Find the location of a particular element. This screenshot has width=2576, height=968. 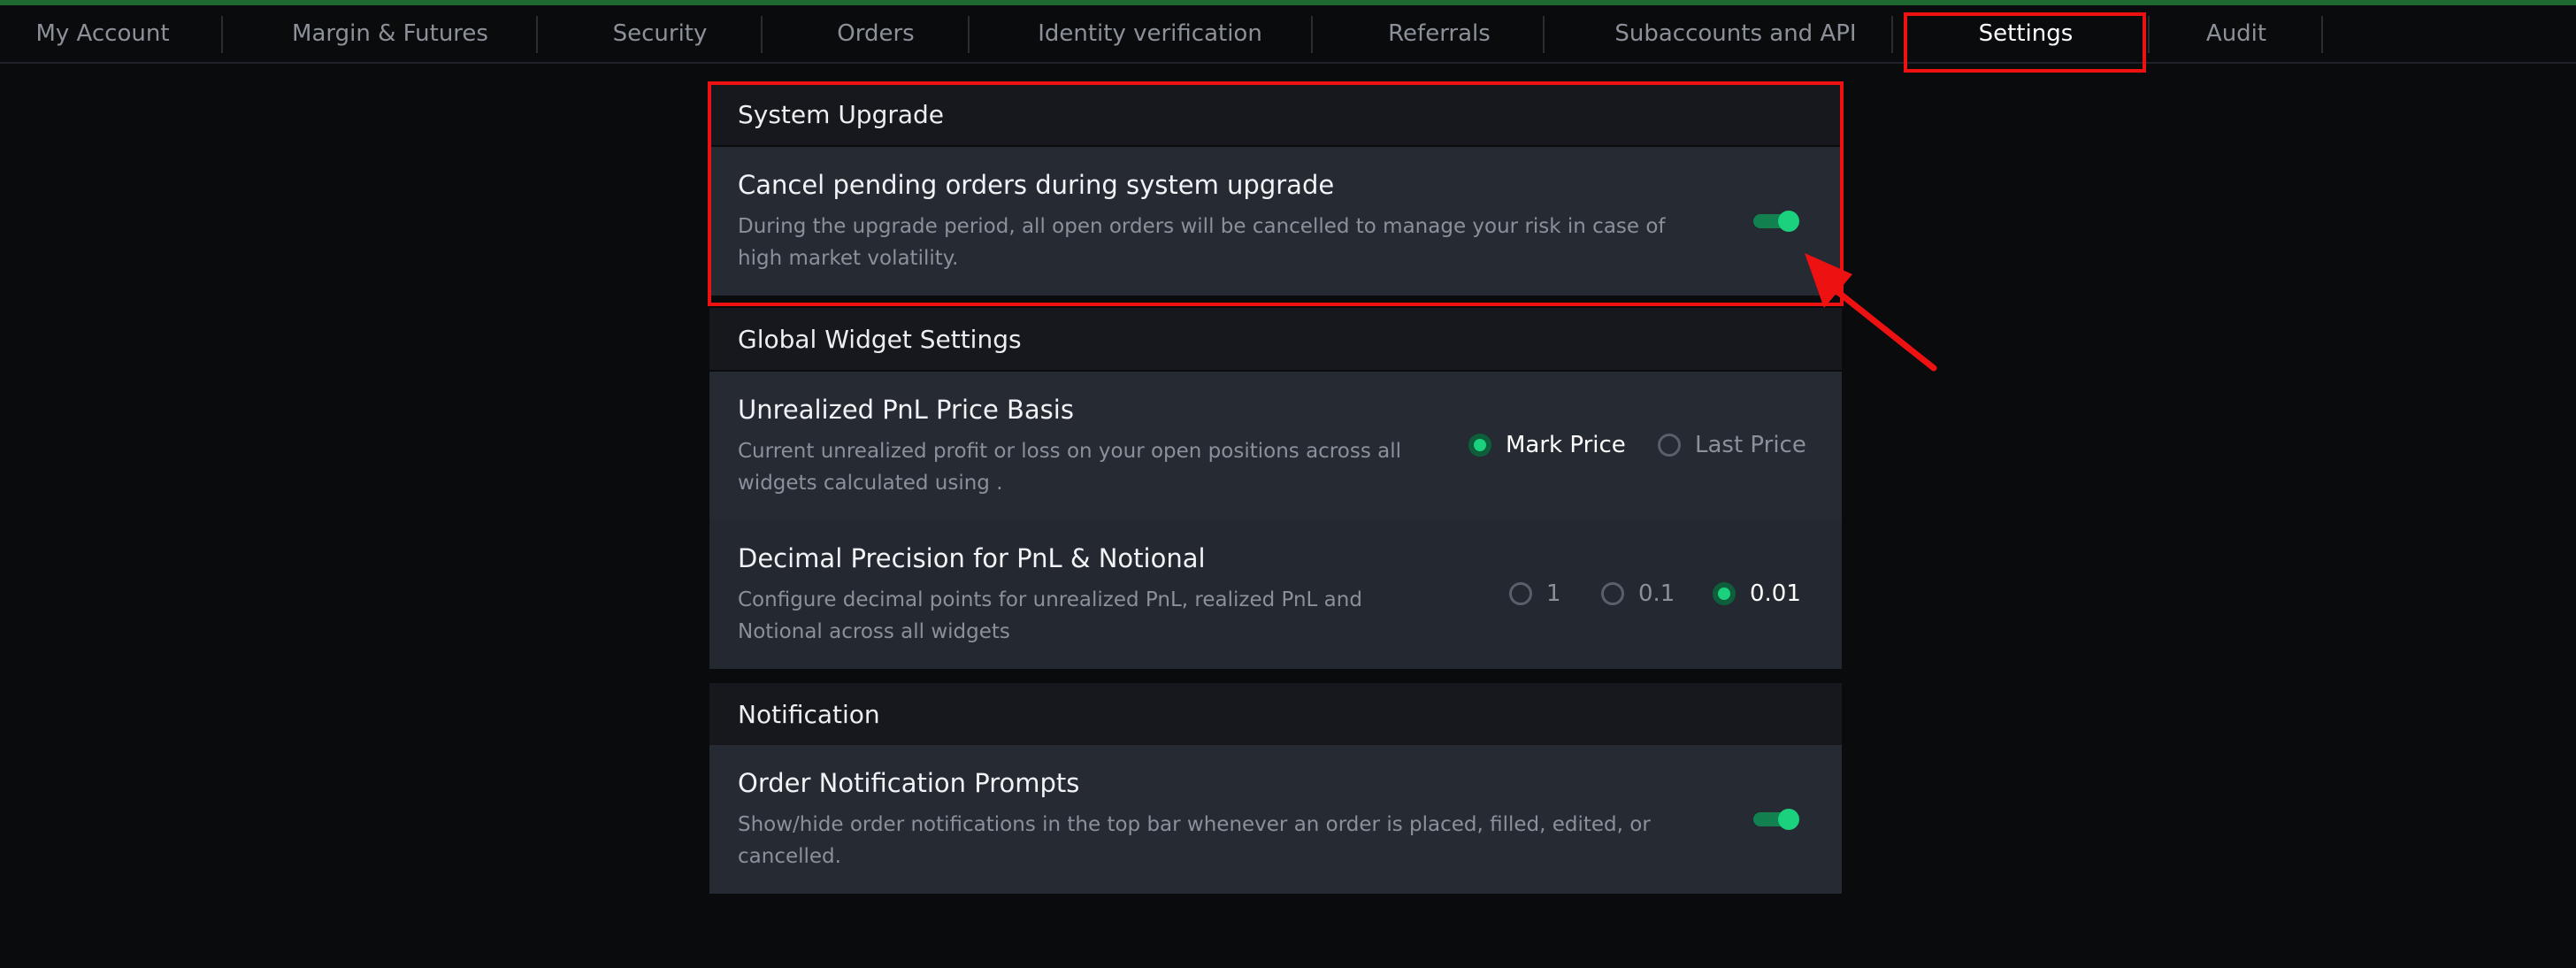

radio-label: Mark Price is located at coordinates (1566, 445).